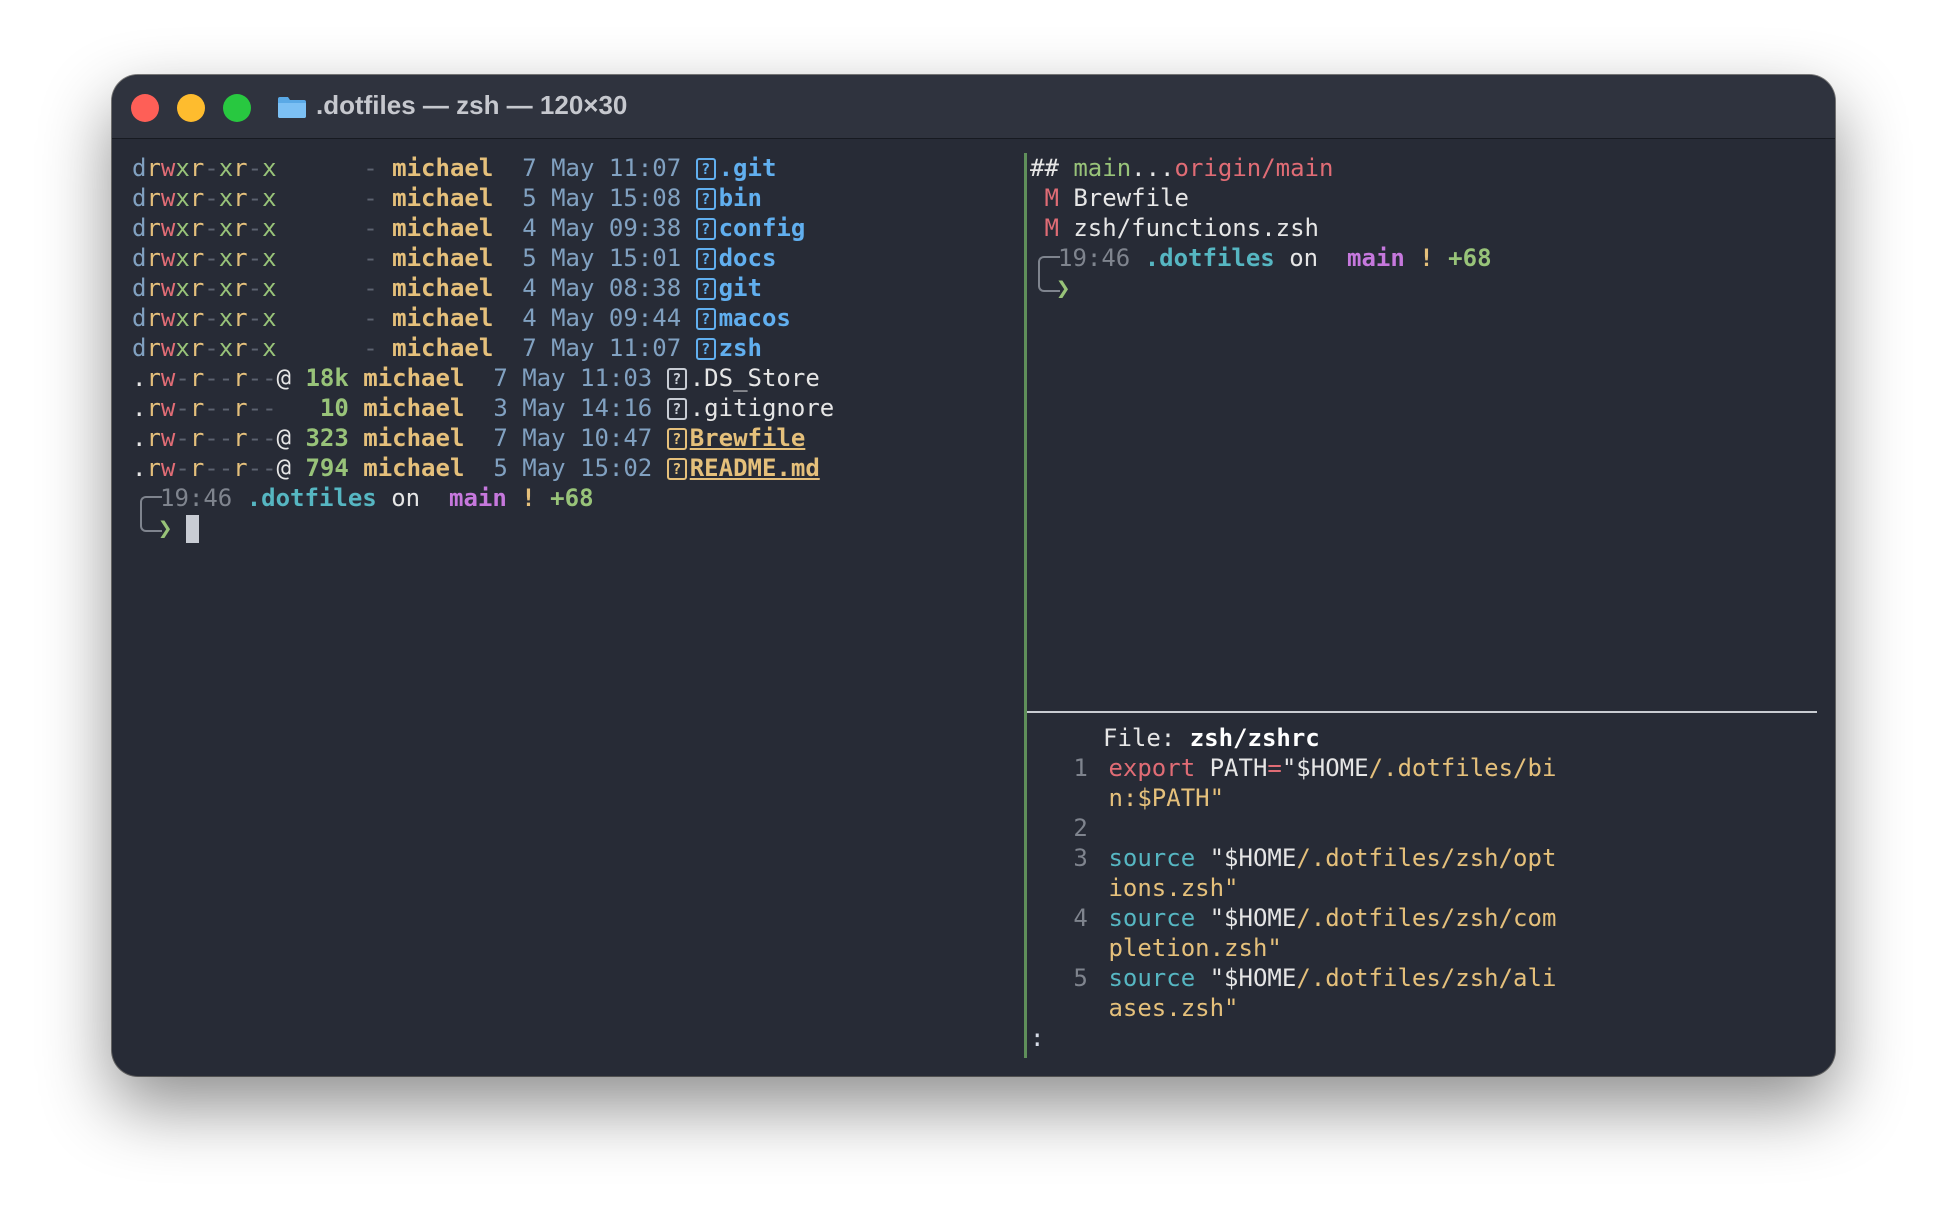 The image size is (1944, 1222). What do you see at coordinates (1211, 738) in the screenshot?
I see `viewer-file-header: File: zsh/zshrc` at bounding box center [1211, 738].